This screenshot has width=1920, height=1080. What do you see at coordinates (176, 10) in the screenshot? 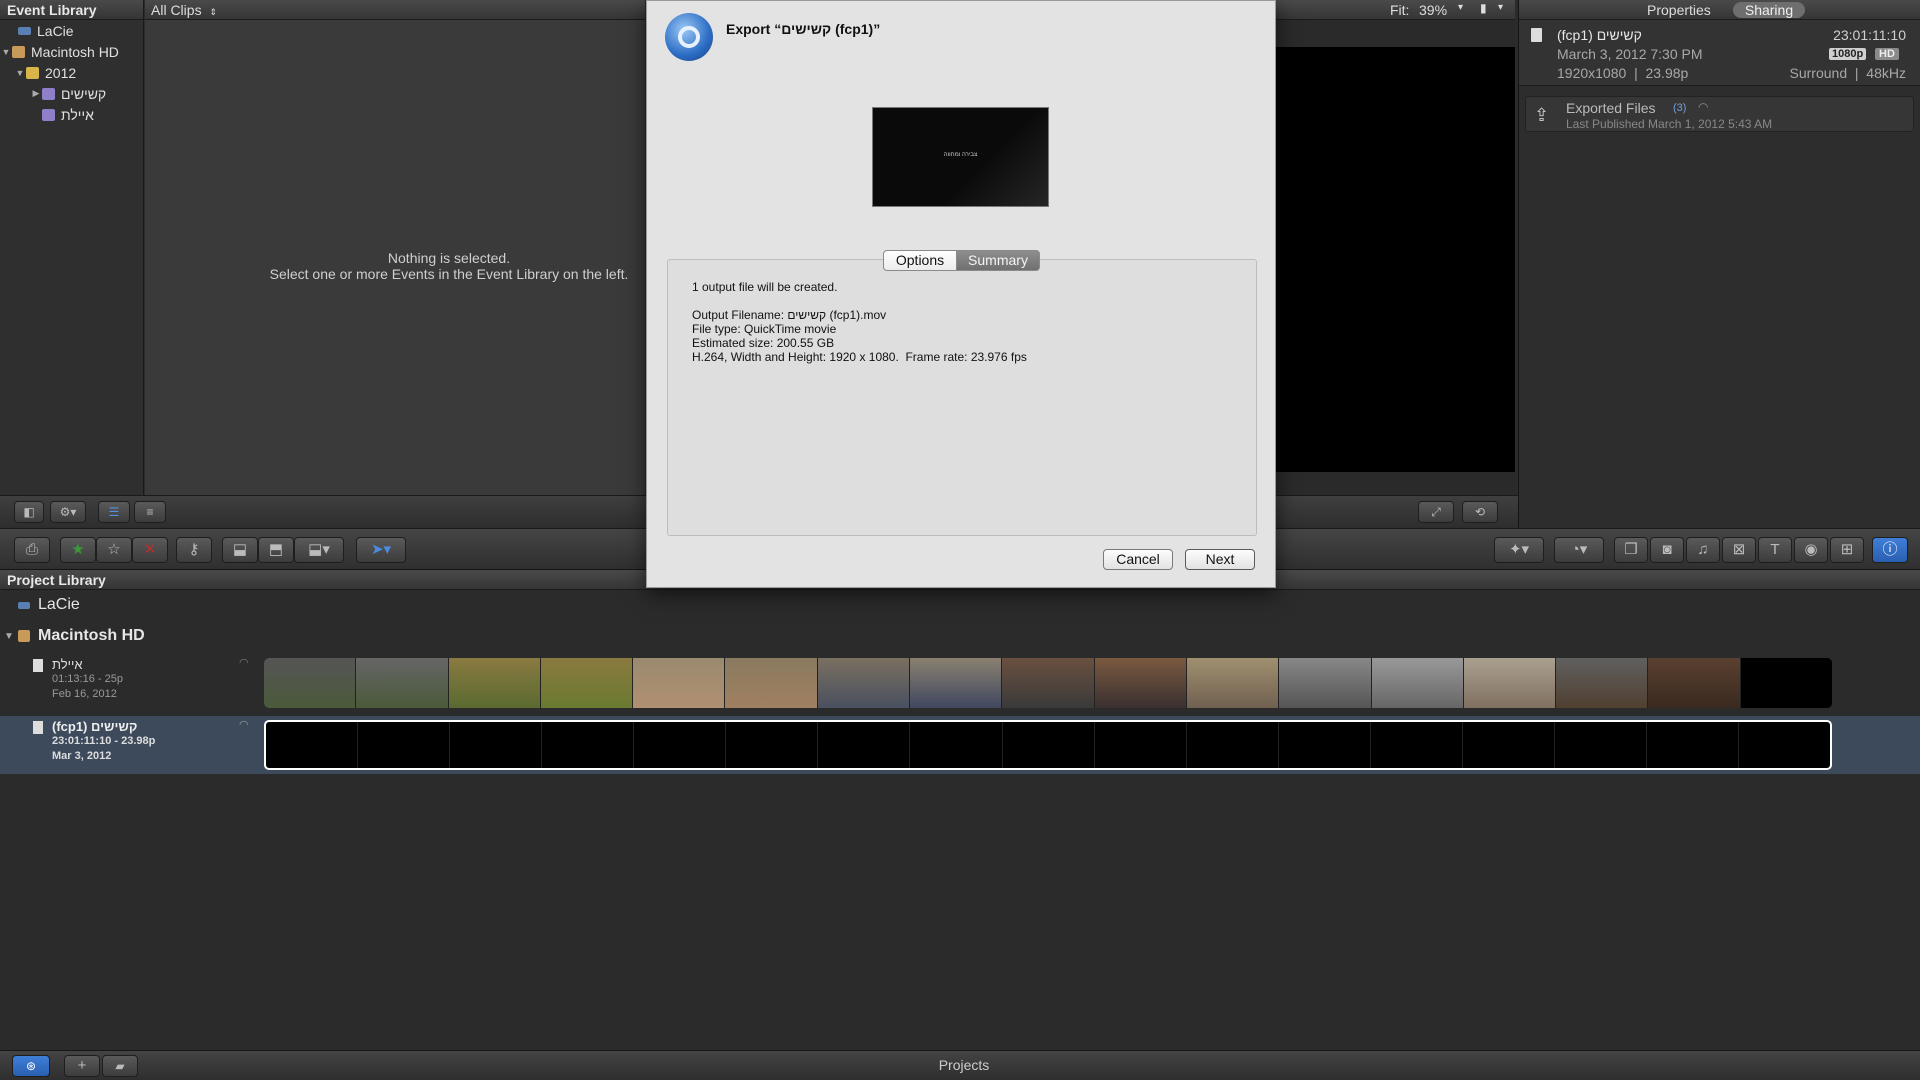
I see `clip-filter-dropdown: All Clips` at bounding box center [176, 10].